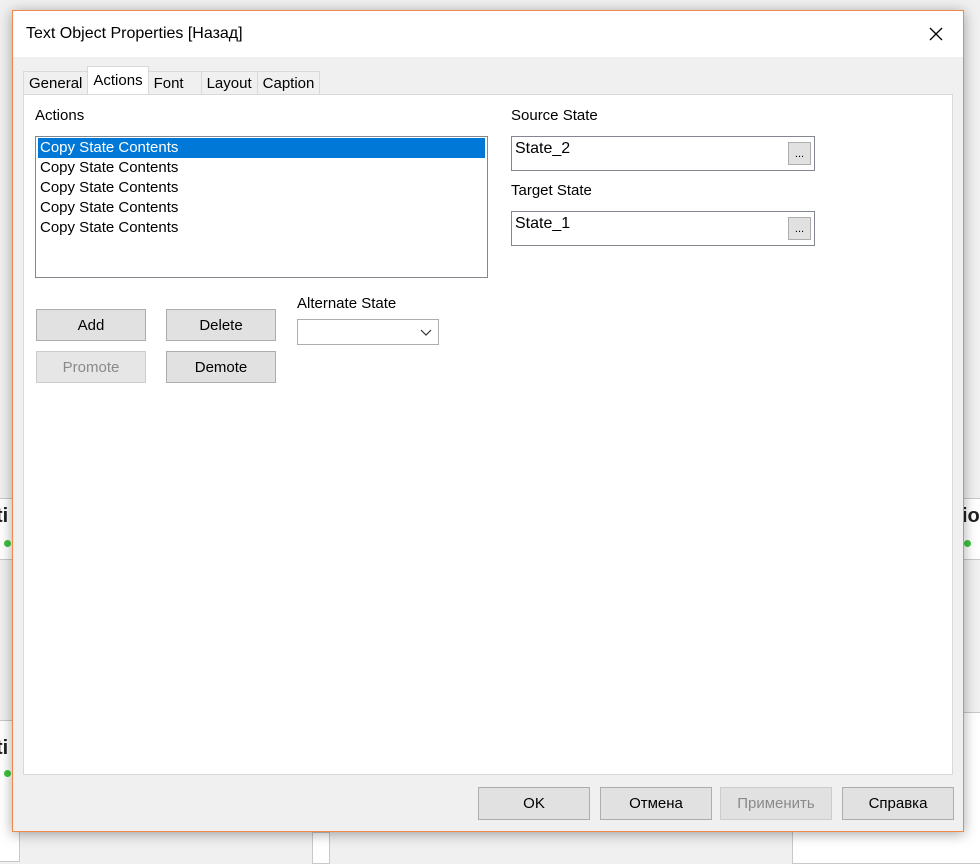  What do you see at coordinates (543, 223) in the screenshot?
I see `target-state-value: State_1` at bounding box center [543, 223].